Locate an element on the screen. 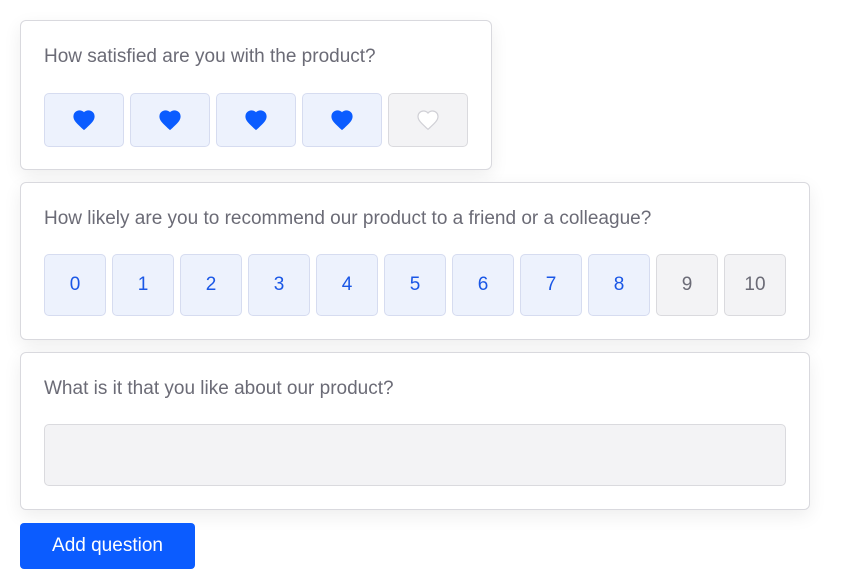 The width and height of the screenshot is (854, 570). nps-option-4: 4 is located at coordinates (347, 285).